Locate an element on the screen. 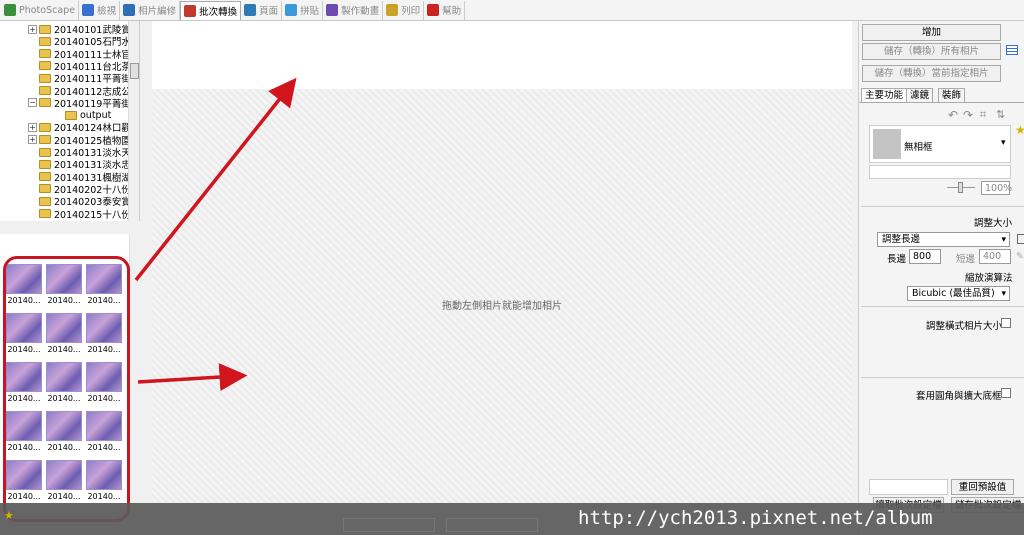 The image size is (1024, 535). tab-7: 列印 is located at coordinates (404, 10).